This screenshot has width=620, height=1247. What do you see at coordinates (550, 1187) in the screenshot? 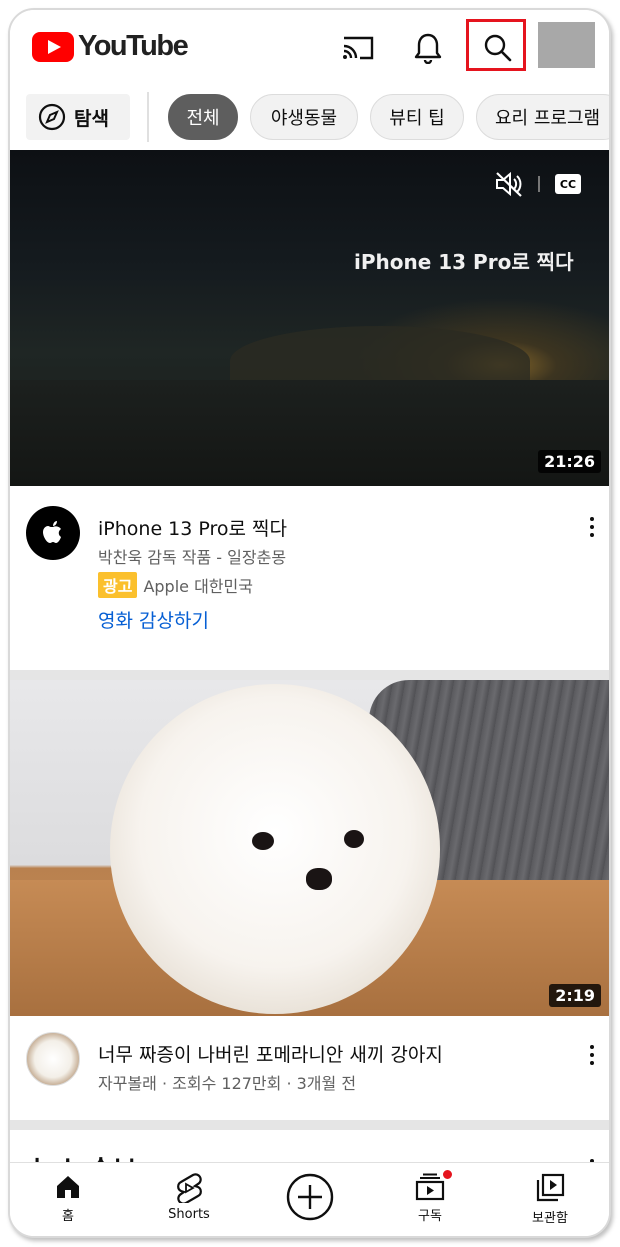
I see `library-icon` at bounding box center [550, 1187].